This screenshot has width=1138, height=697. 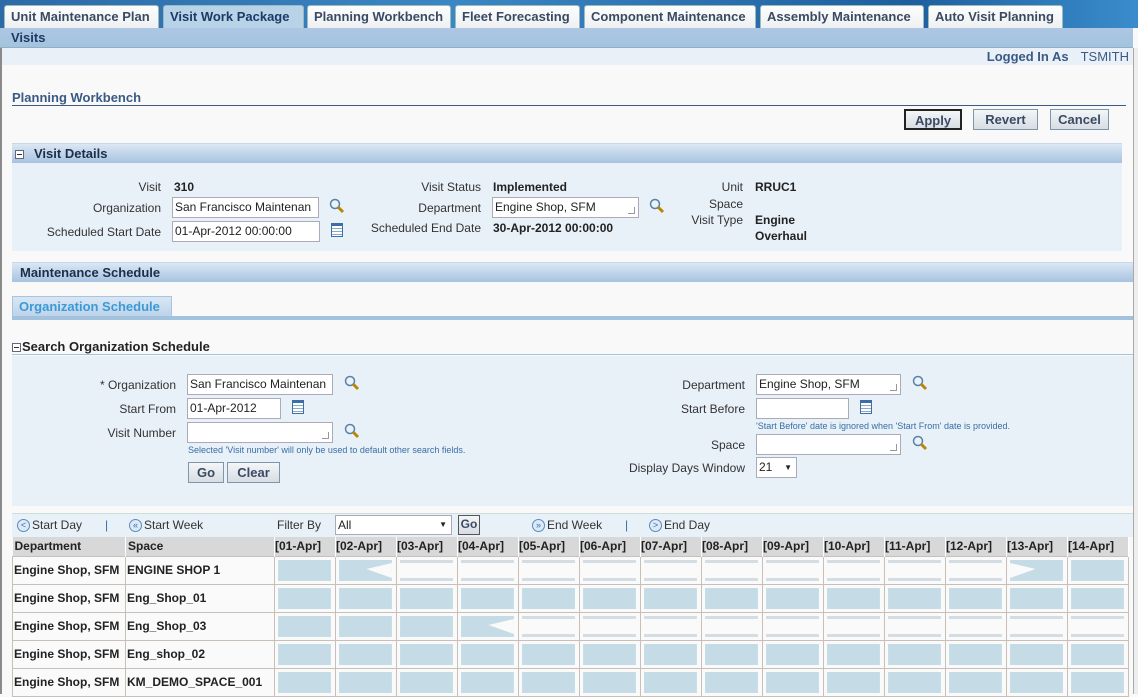 I want to click on apply-button: Apply, so click(x=933, y=119).